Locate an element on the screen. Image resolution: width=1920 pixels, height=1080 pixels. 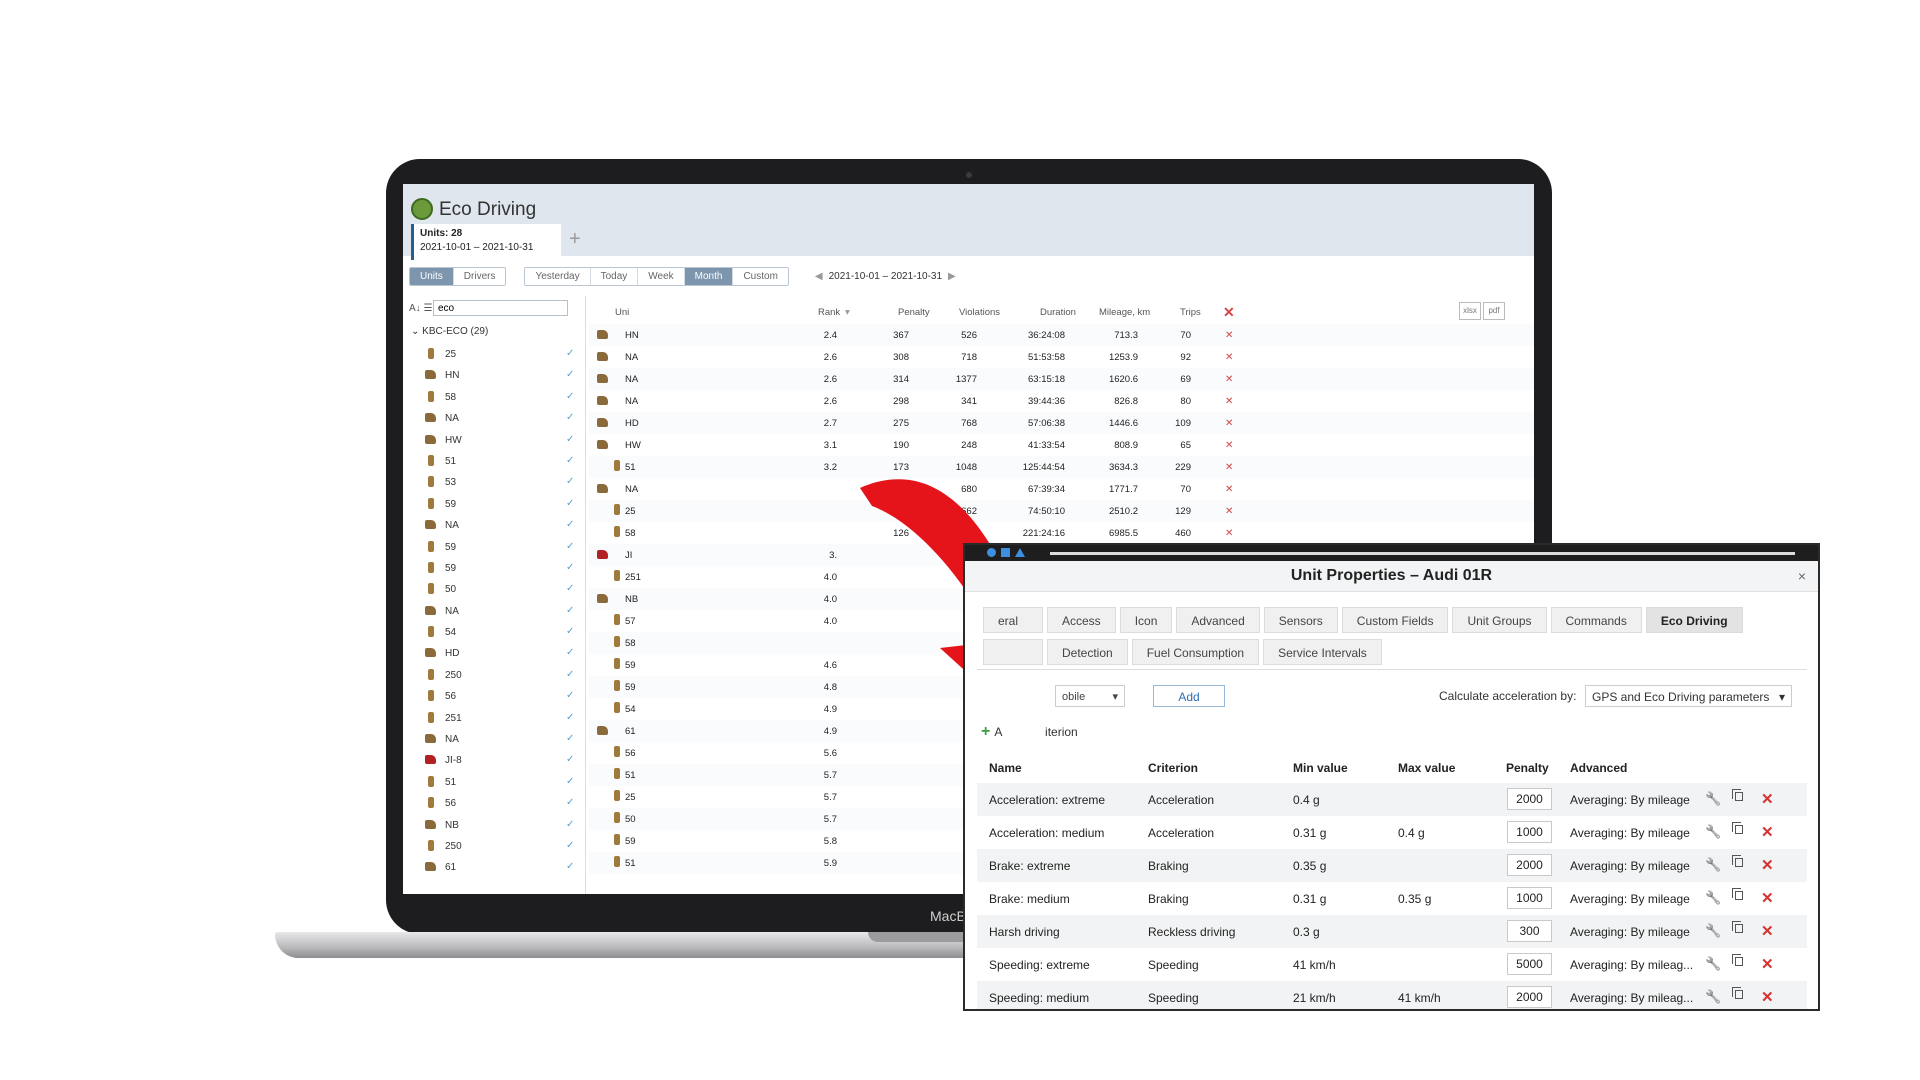
subtab-hidden is located at coordinates (1013, 652).